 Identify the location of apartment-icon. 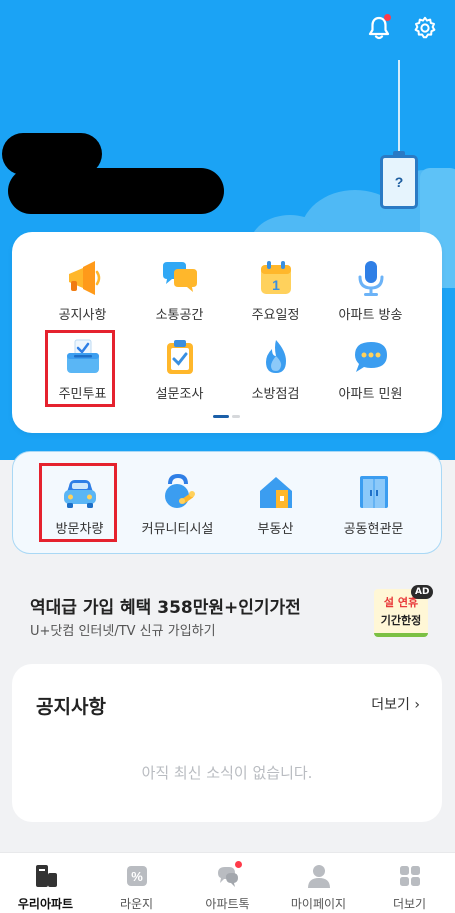
(46, 876).